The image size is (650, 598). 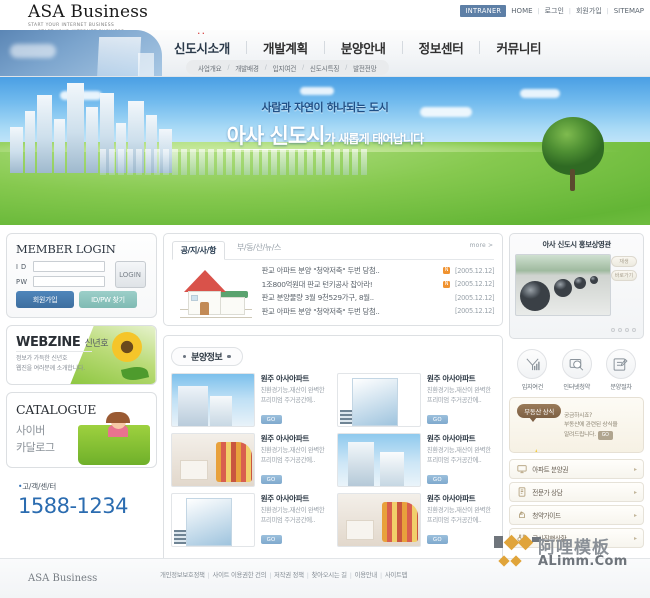 I want to click on find-id-pw-button: ID/PW 찾기, so click(x=108, y=299).